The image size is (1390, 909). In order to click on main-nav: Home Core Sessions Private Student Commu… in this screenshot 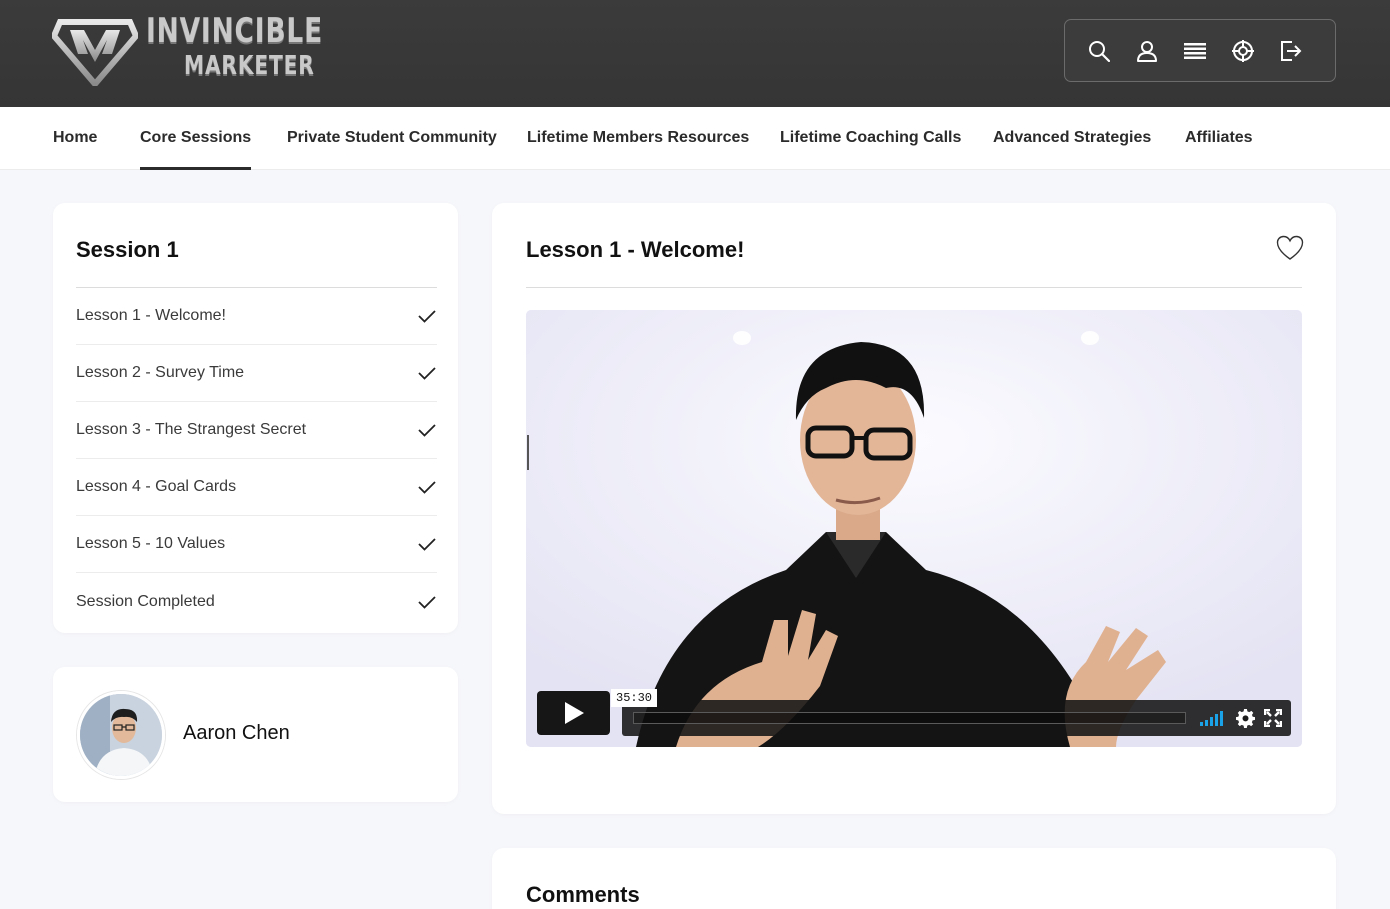, I will do `click(695, 138)`.